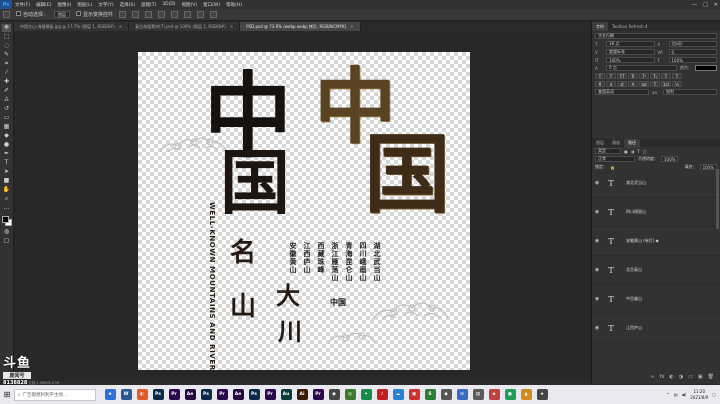  Describe the element at coordinates (699, 395) in the screenshot. I see `clock: 11:20 2021/8/9` at that location.